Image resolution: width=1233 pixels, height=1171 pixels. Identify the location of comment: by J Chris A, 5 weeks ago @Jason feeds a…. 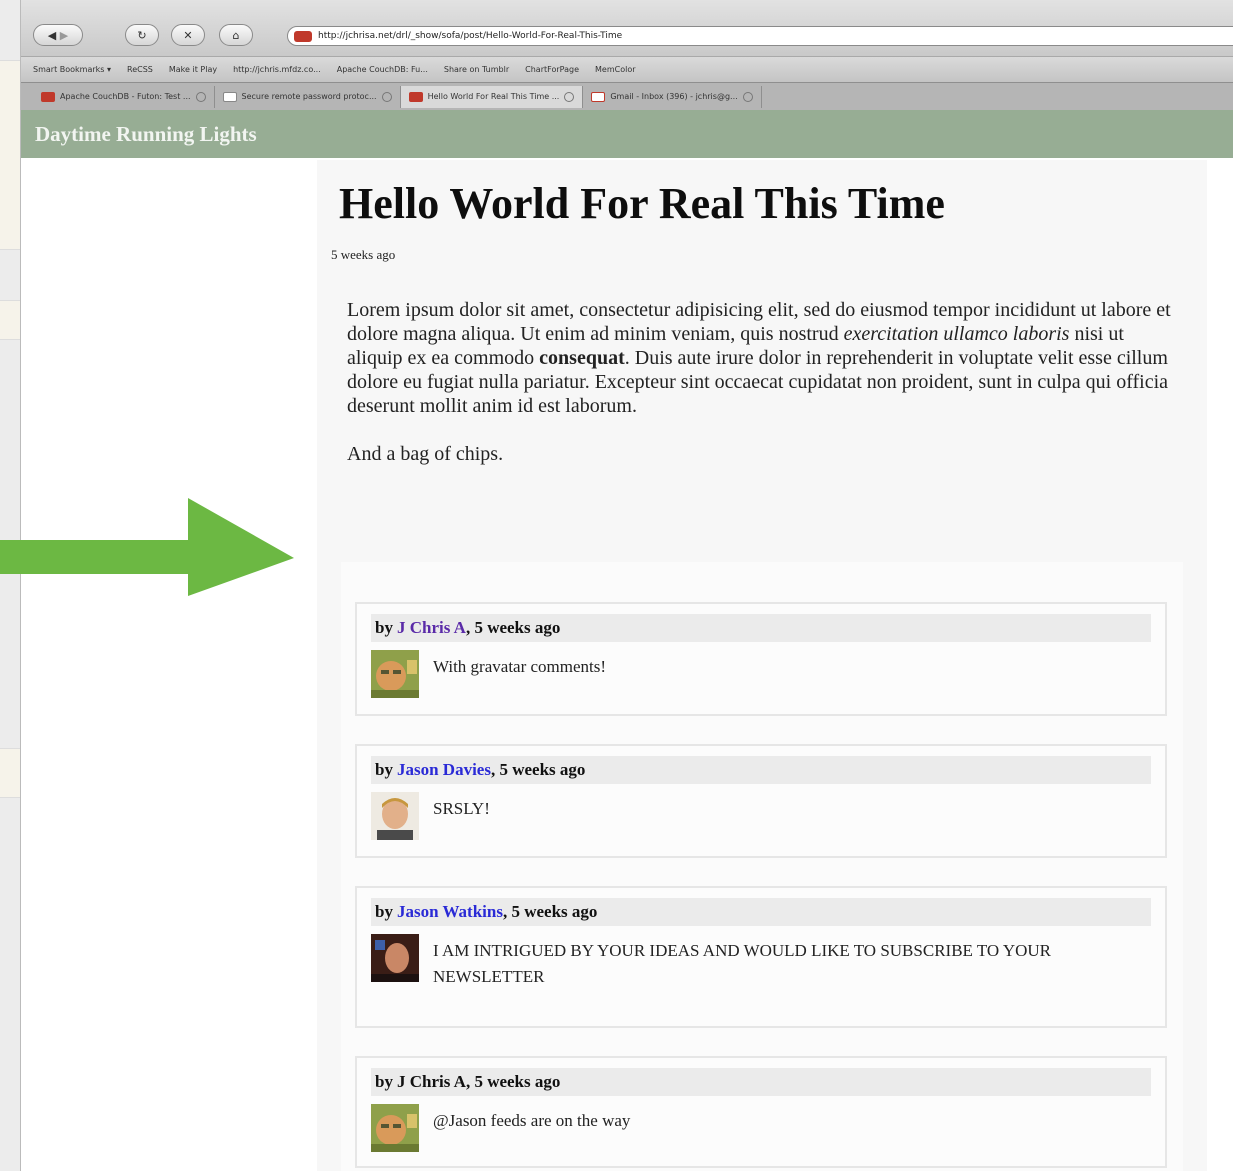
(761, 1112).